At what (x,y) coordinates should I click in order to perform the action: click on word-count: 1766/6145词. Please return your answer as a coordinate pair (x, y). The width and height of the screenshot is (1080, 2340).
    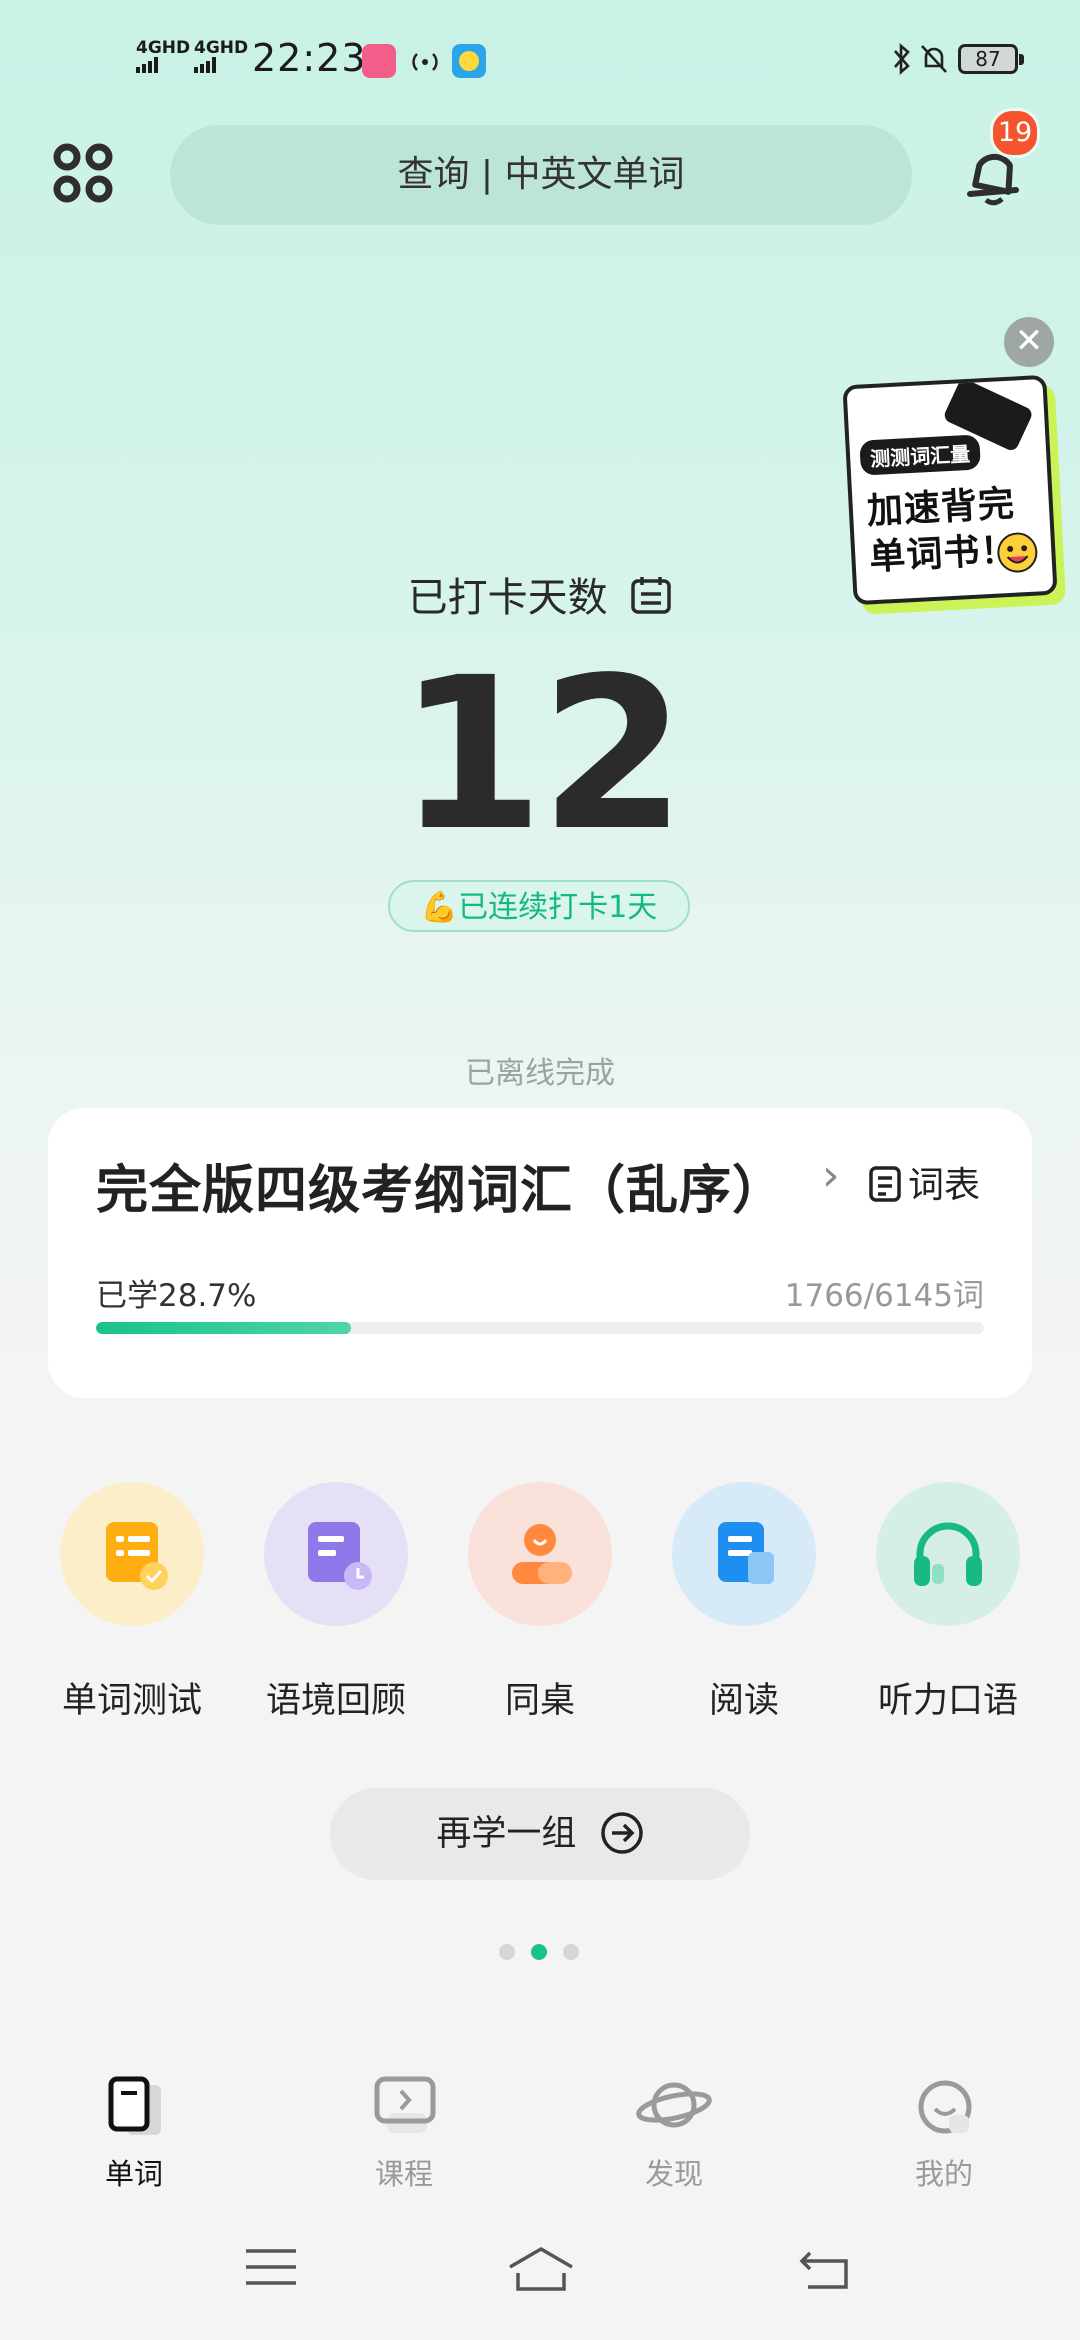
    Looking at the image, I should click on (884, 1296).